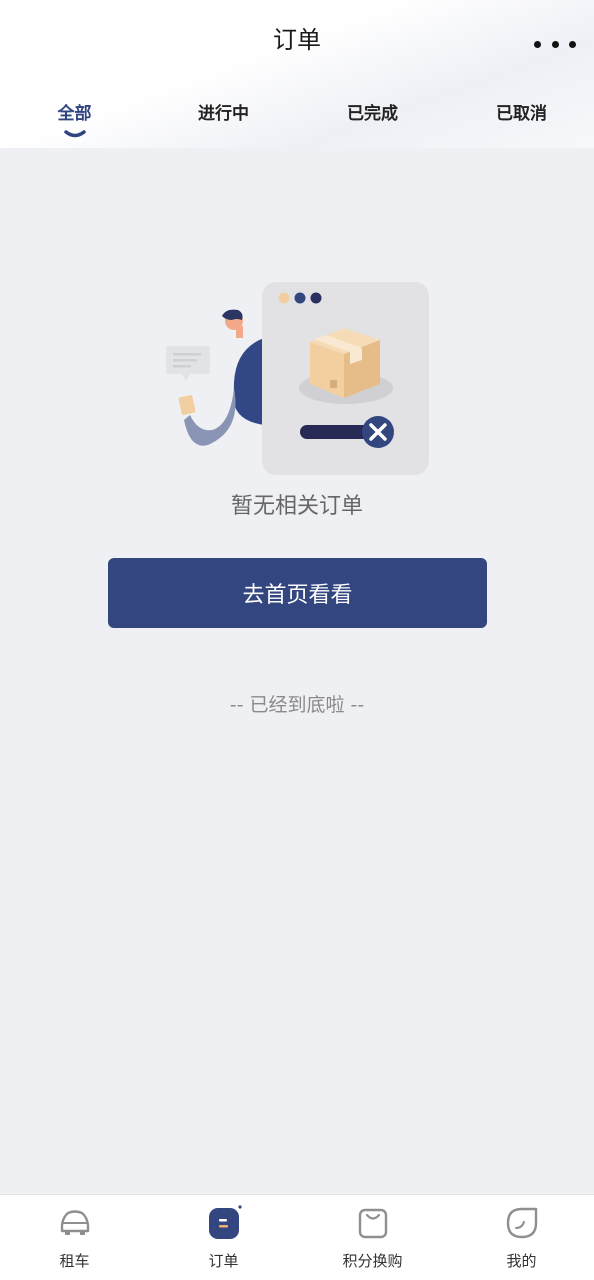  I want to click on shopping-bag-icon, so click(372, 1223).